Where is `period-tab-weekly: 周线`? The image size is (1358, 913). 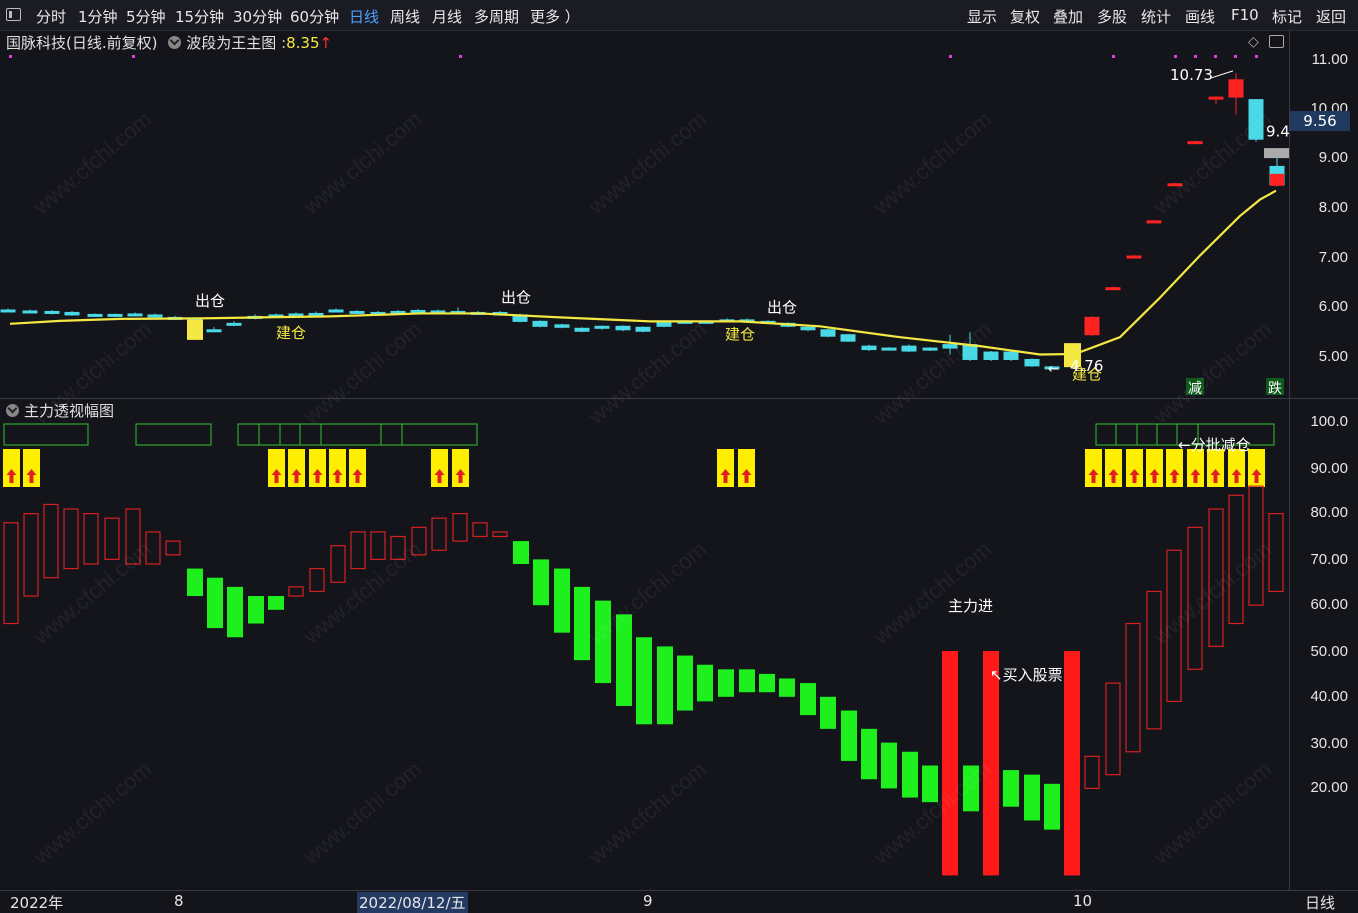 period-tab-weekly: 周线 is located at coordinates (405, 16).